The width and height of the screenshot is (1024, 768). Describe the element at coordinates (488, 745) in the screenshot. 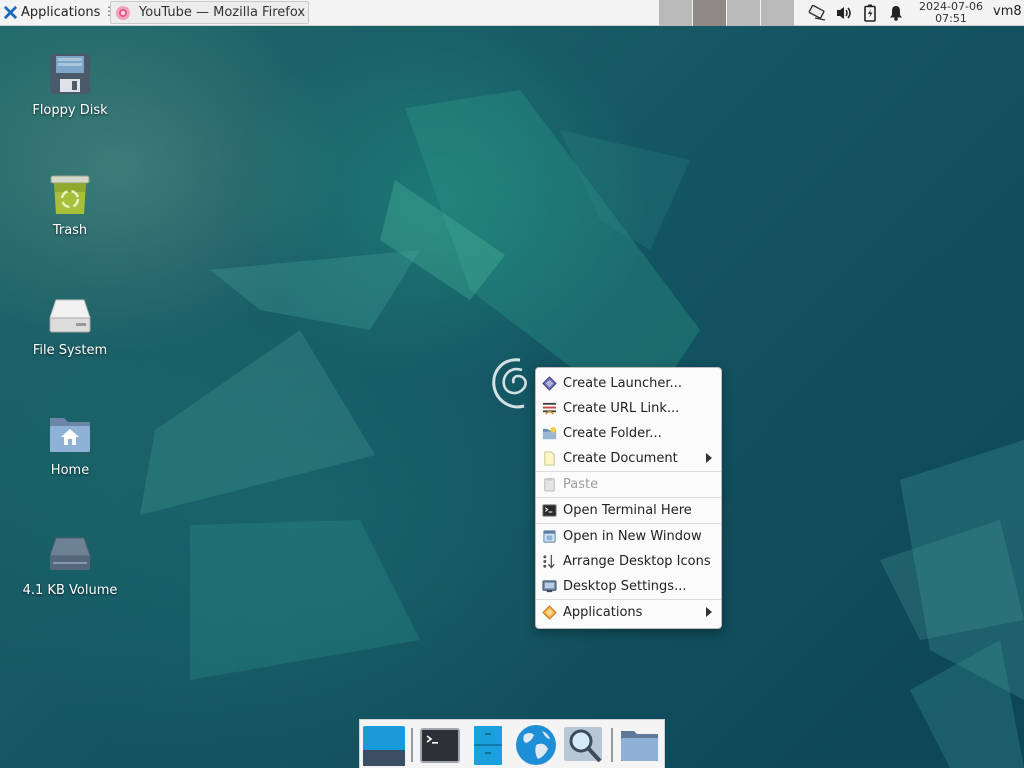

I see `file-manager-icon` at that location.